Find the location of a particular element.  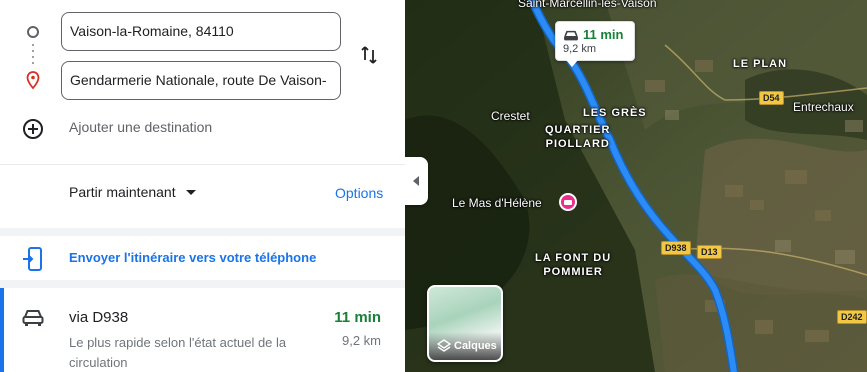

options-button: Options is located at coordinates (359, 193).